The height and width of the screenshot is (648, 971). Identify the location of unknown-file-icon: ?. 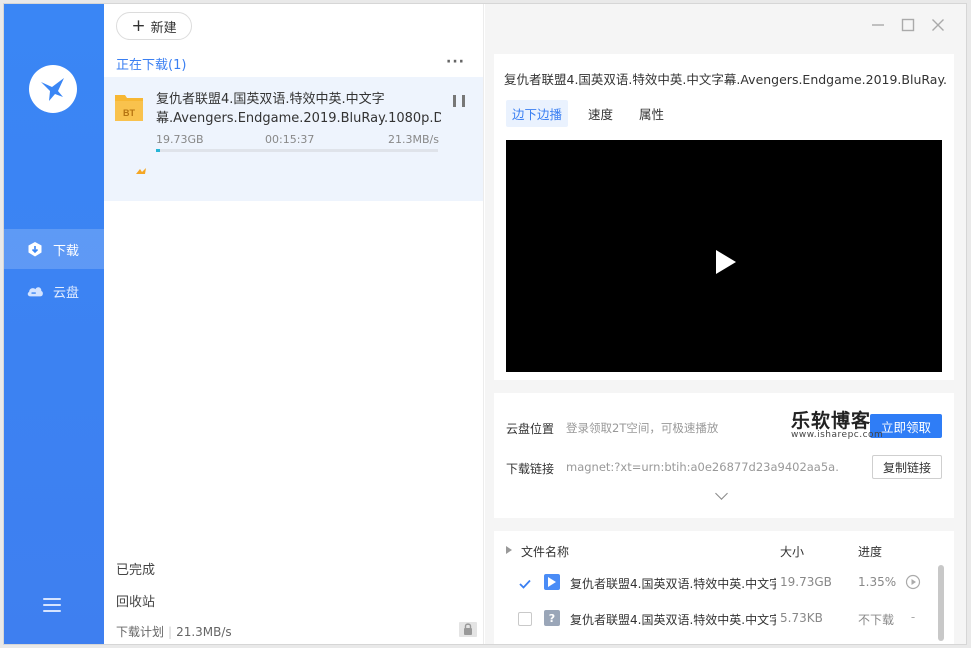
(552, 618).